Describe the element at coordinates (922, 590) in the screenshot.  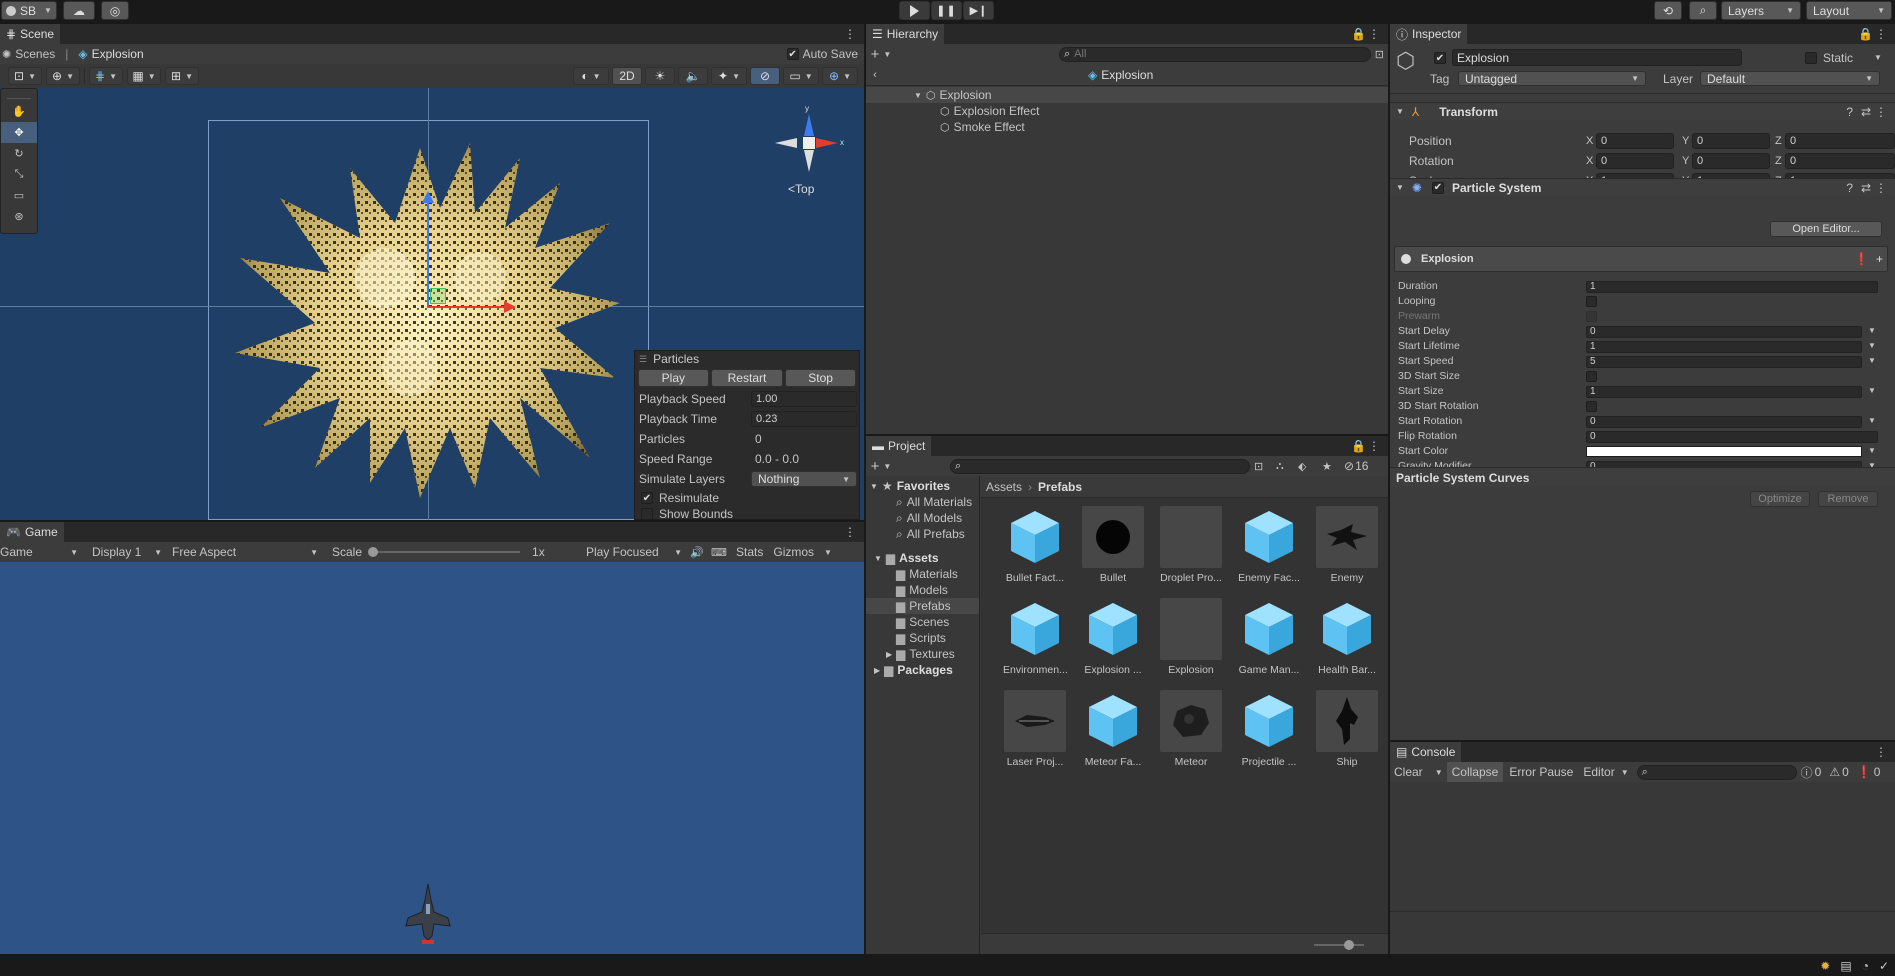
I see `folder-item: ▆ Models` at that location.